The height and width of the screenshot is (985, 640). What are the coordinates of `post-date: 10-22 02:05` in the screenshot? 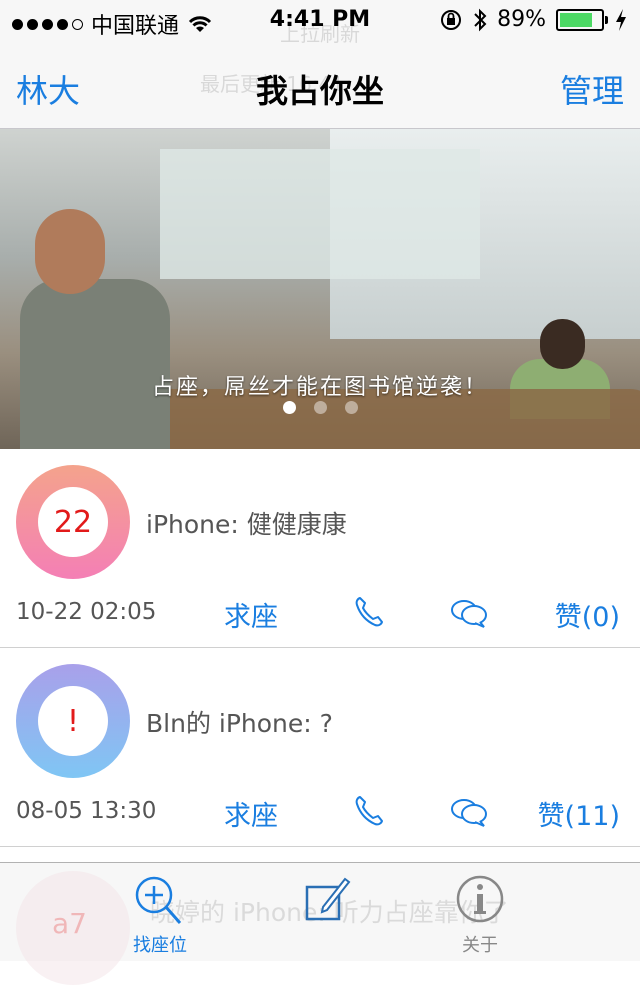 It's located at (86, 612).